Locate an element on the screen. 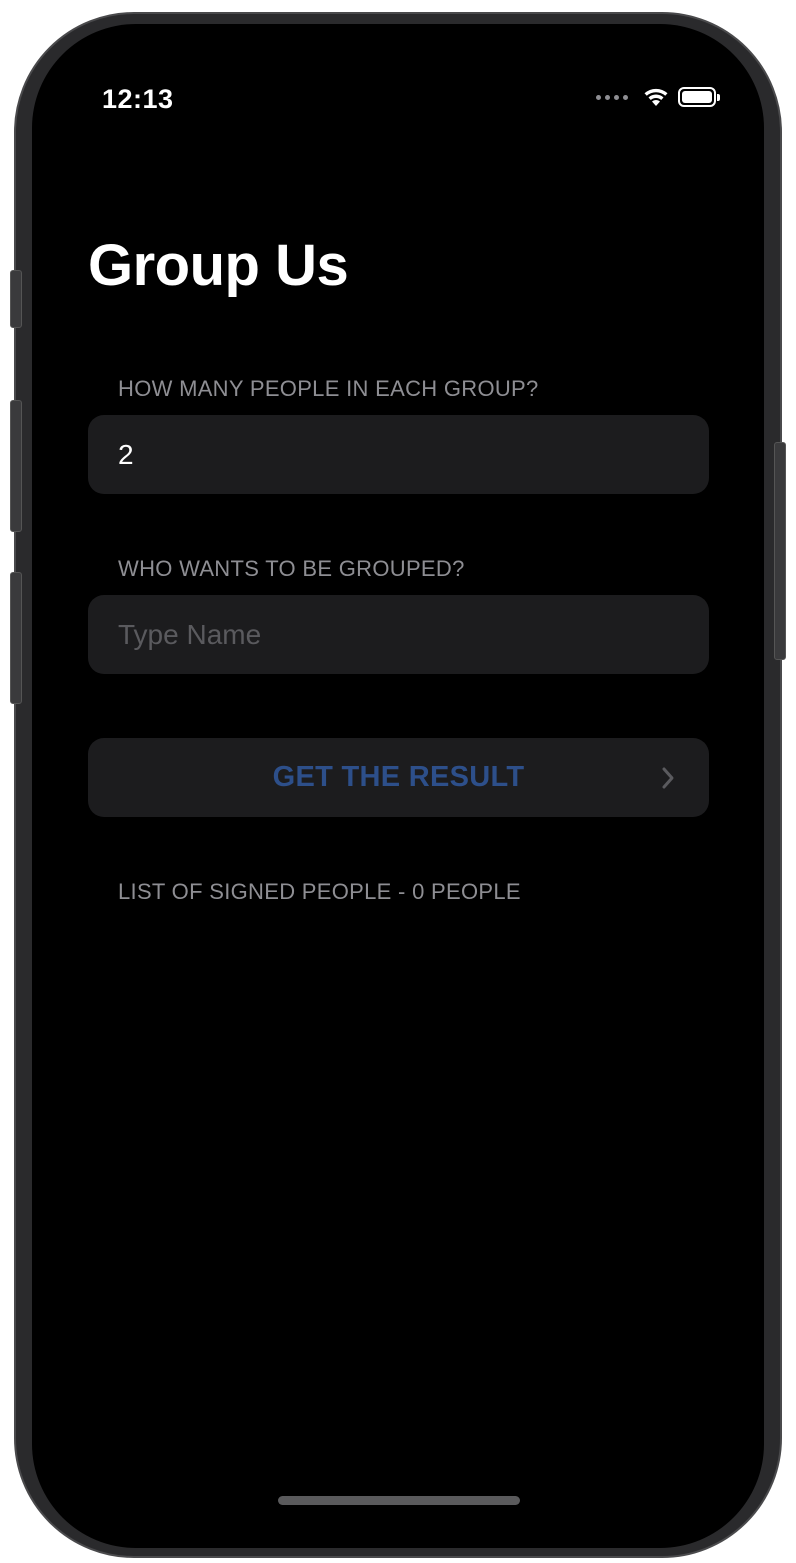  group-size-cell is located at coordinates (398, 454).